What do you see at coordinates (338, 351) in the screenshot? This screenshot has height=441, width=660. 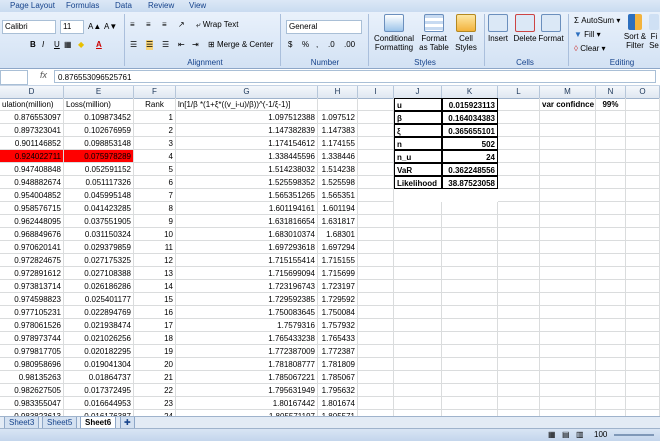 I see `cell-h: 1.772387` at bounding box center [338, 351].